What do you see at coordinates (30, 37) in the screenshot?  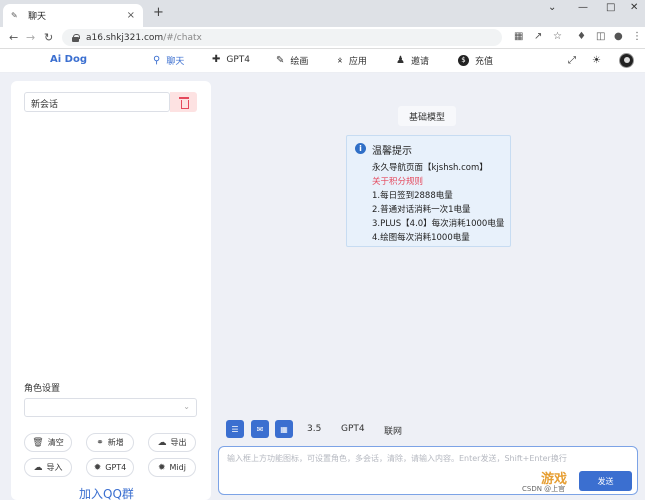 I see `forward-icon: →` at bounding box center [30, 37].